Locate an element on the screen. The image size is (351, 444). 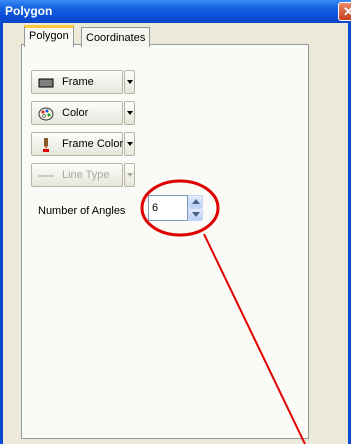
line-type-button: Line Type is located at coordinates (77, 175).